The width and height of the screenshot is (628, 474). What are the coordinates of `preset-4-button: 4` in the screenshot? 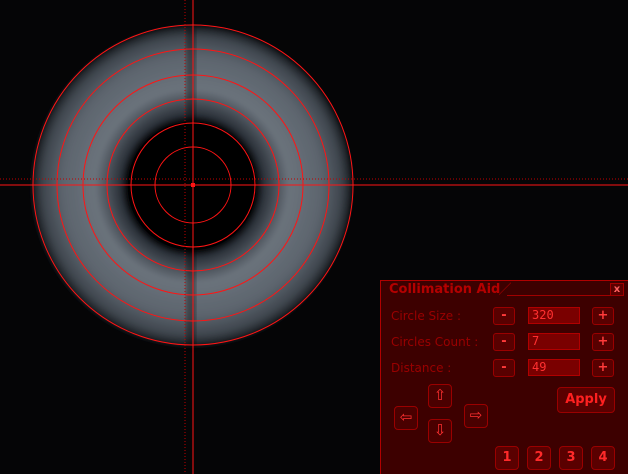 It's located at (603, 458).